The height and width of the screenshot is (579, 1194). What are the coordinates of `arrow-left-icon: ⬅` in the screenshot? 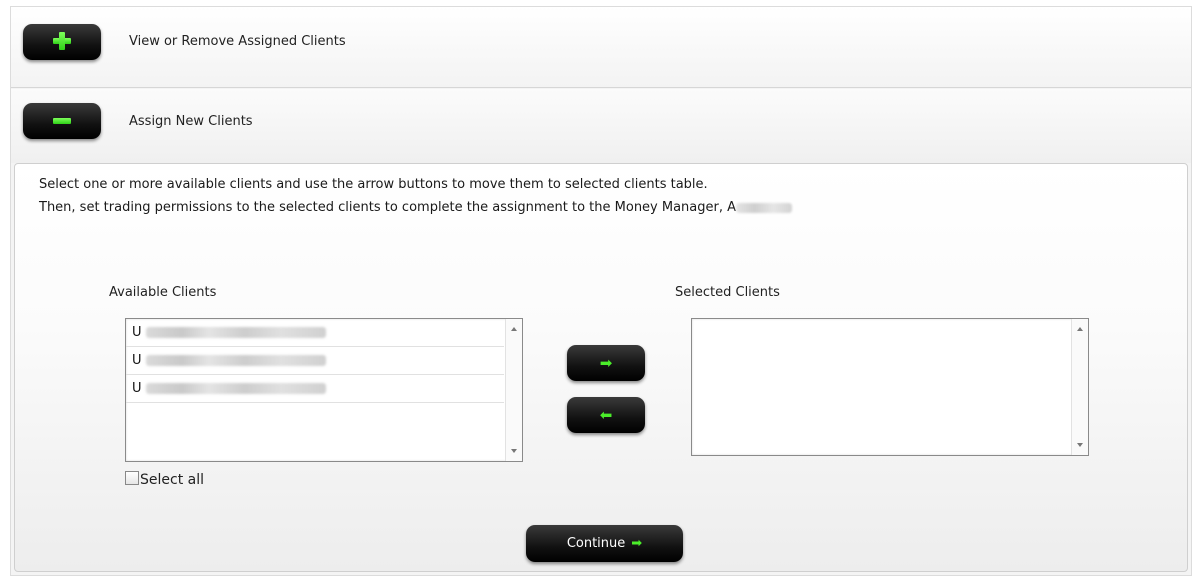 It's located at (606, 415).